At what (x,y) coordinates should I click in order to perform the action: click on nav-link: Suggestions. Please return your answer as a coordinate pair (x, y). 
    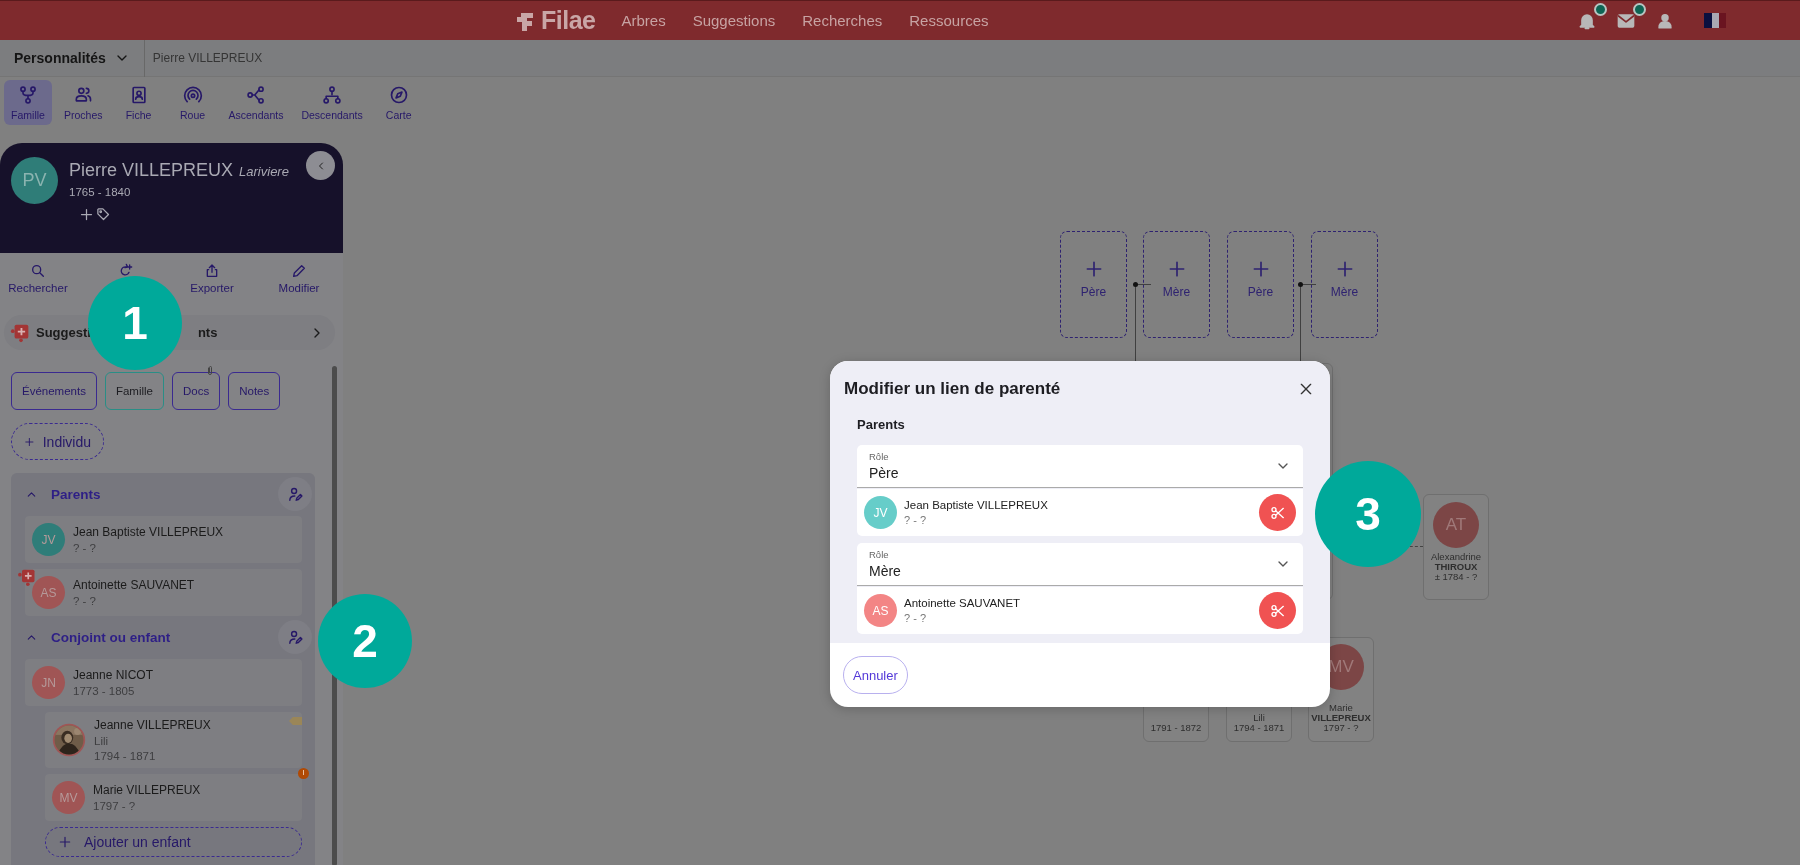
    Looking at the image, I should click on (734, 20).